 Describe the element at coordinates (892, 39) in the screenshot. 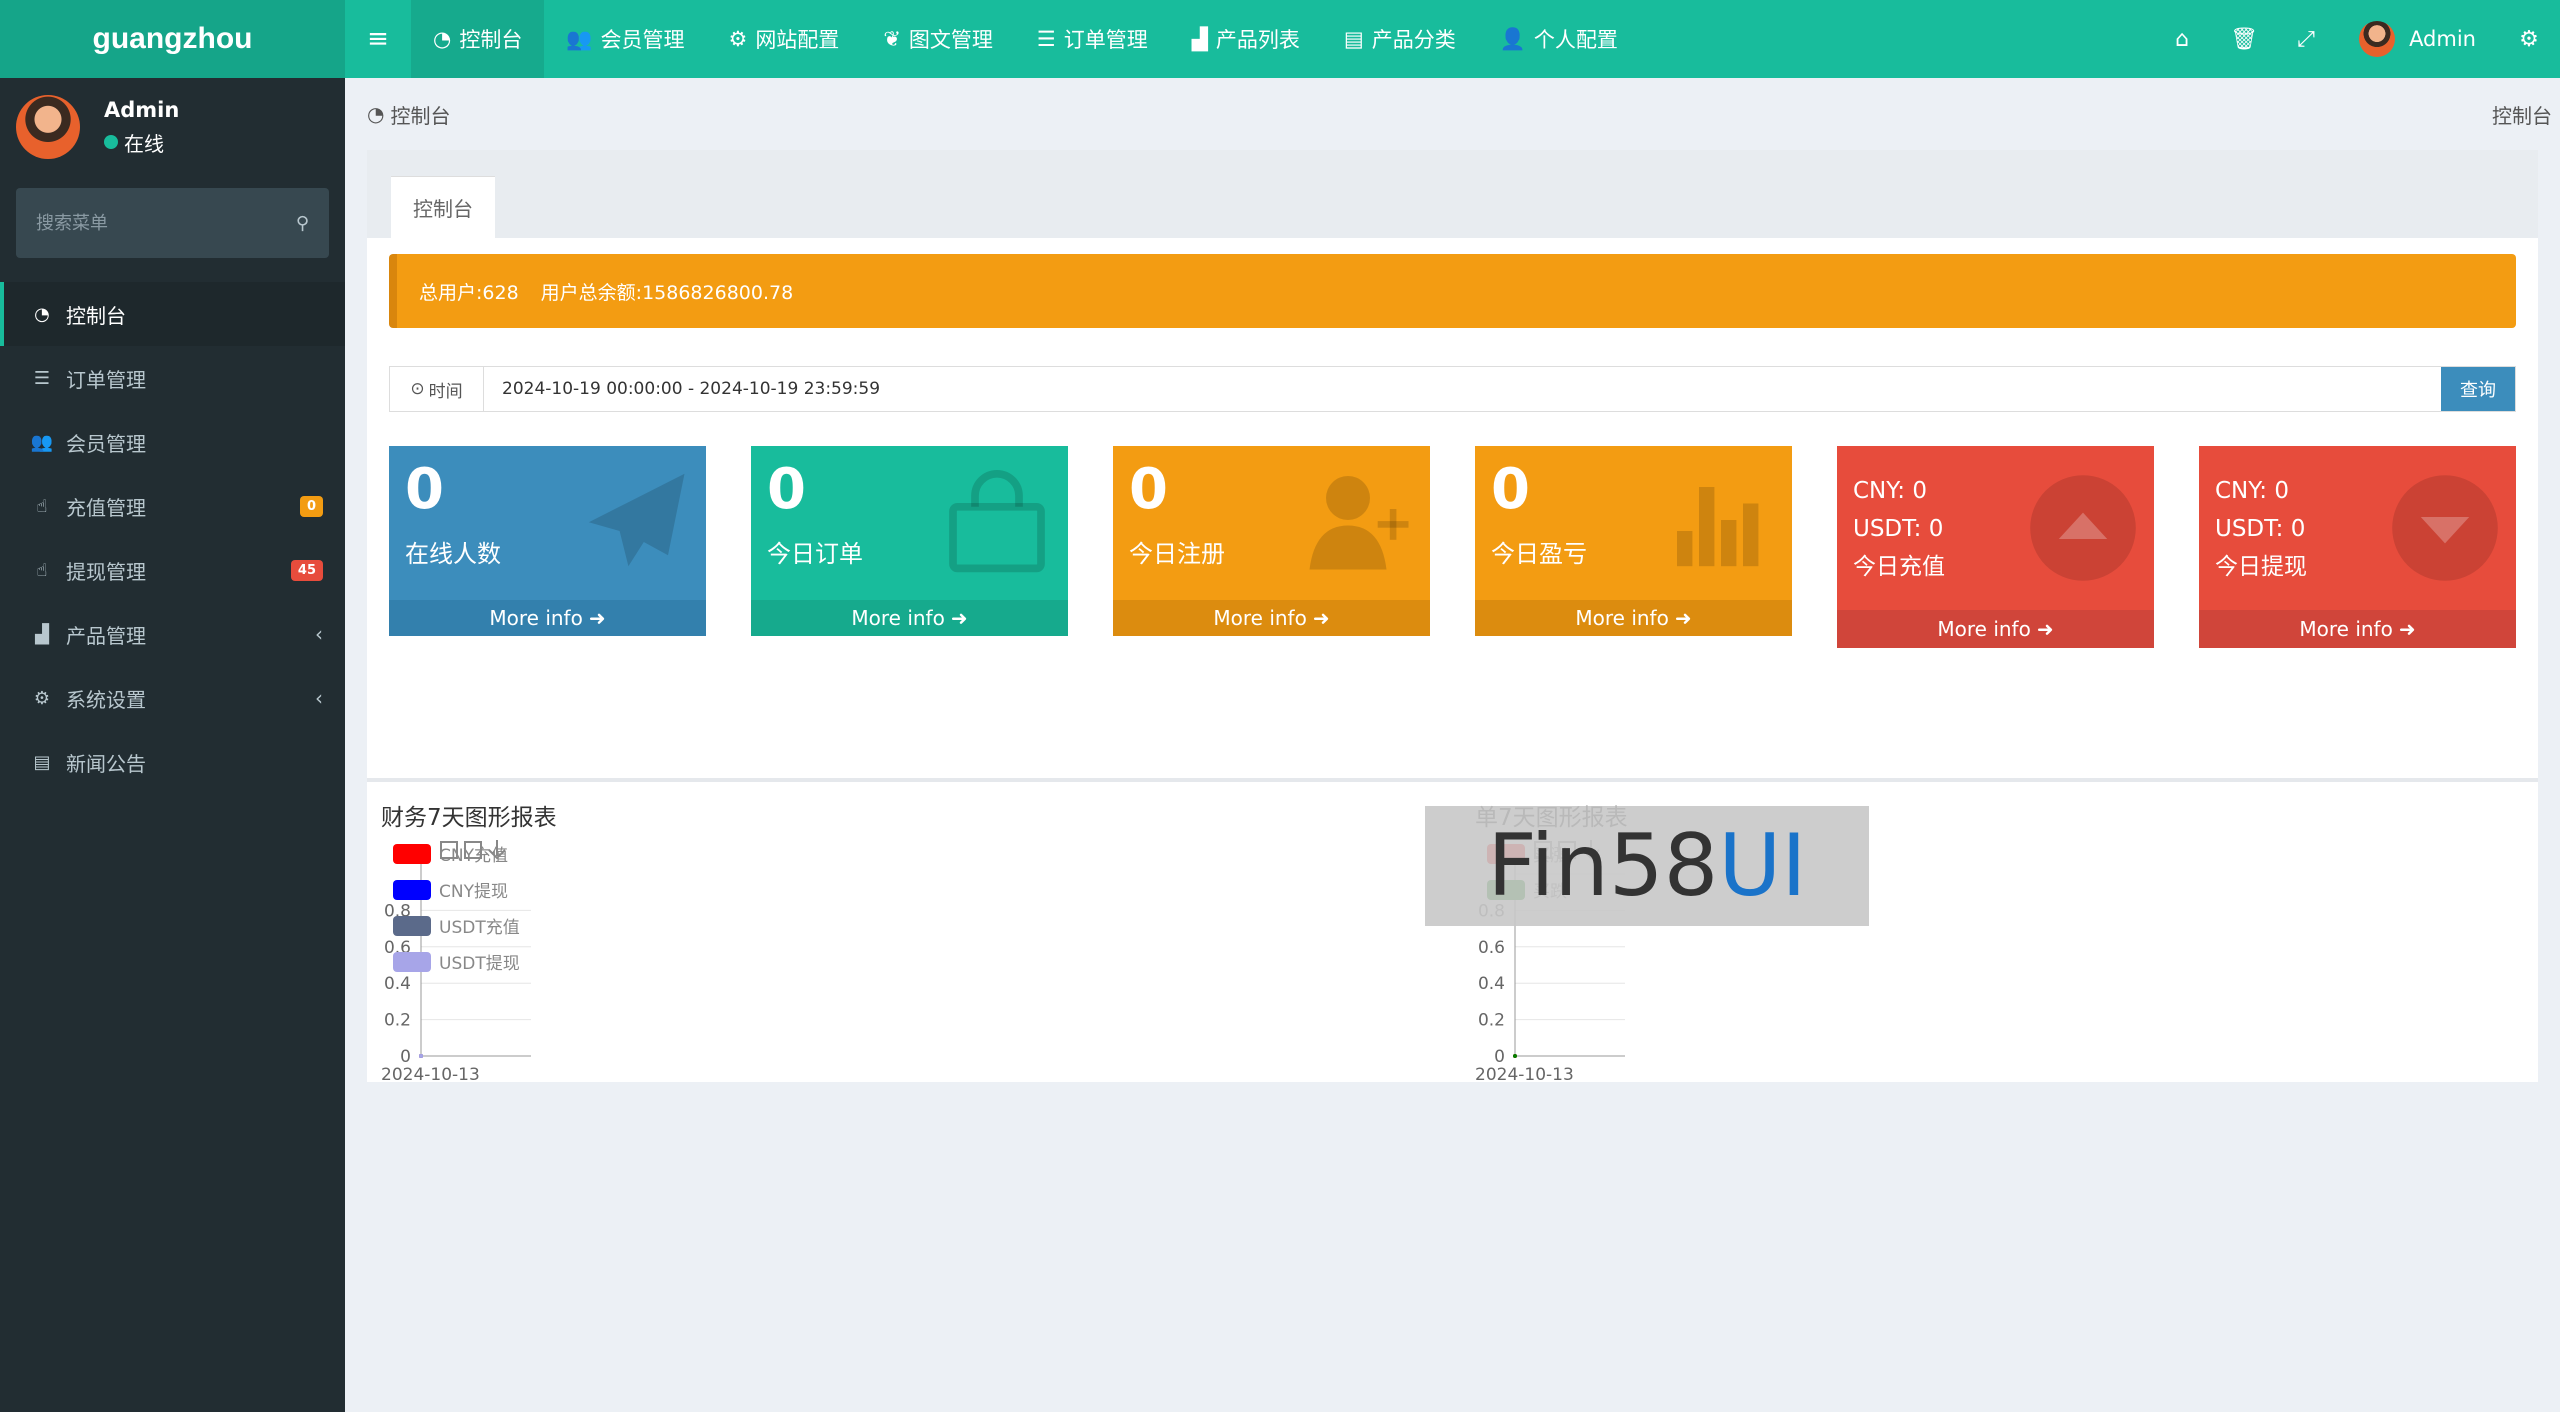

I see `leaf-icon: ❦` at that location.